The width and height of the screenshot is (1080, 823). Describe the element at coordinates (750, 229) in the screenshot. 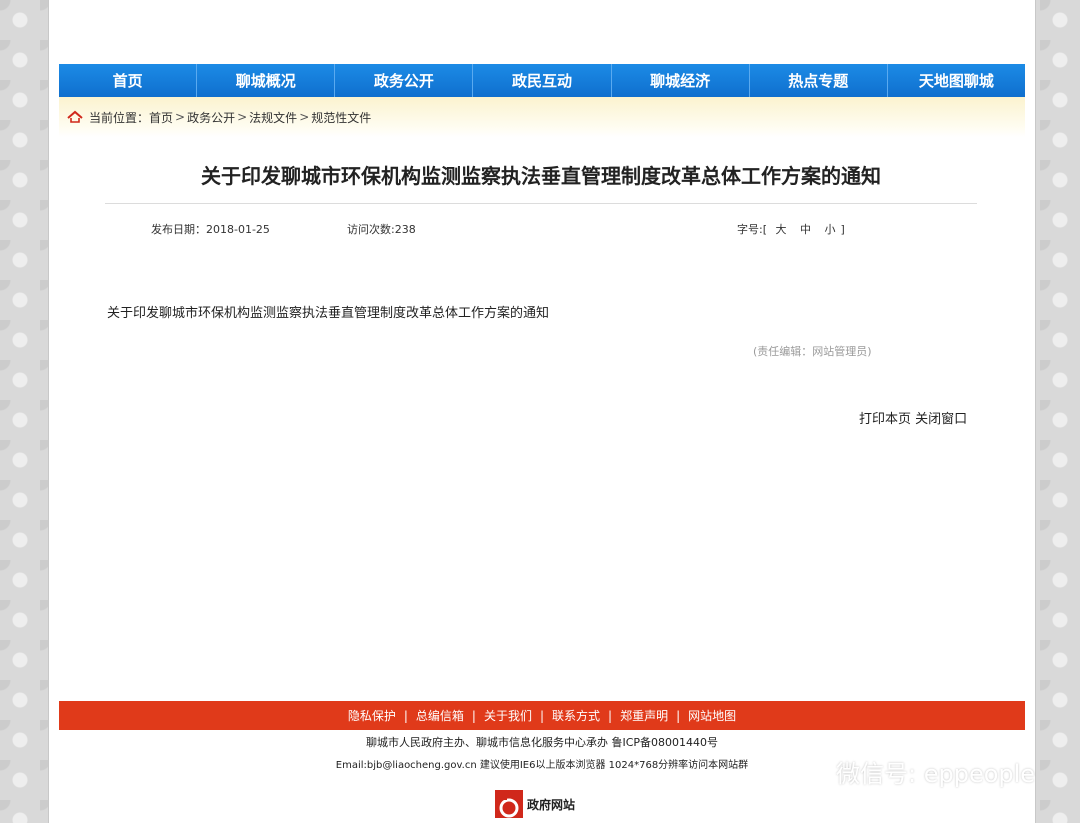

I see `font-size-label: 字号:` at that location.